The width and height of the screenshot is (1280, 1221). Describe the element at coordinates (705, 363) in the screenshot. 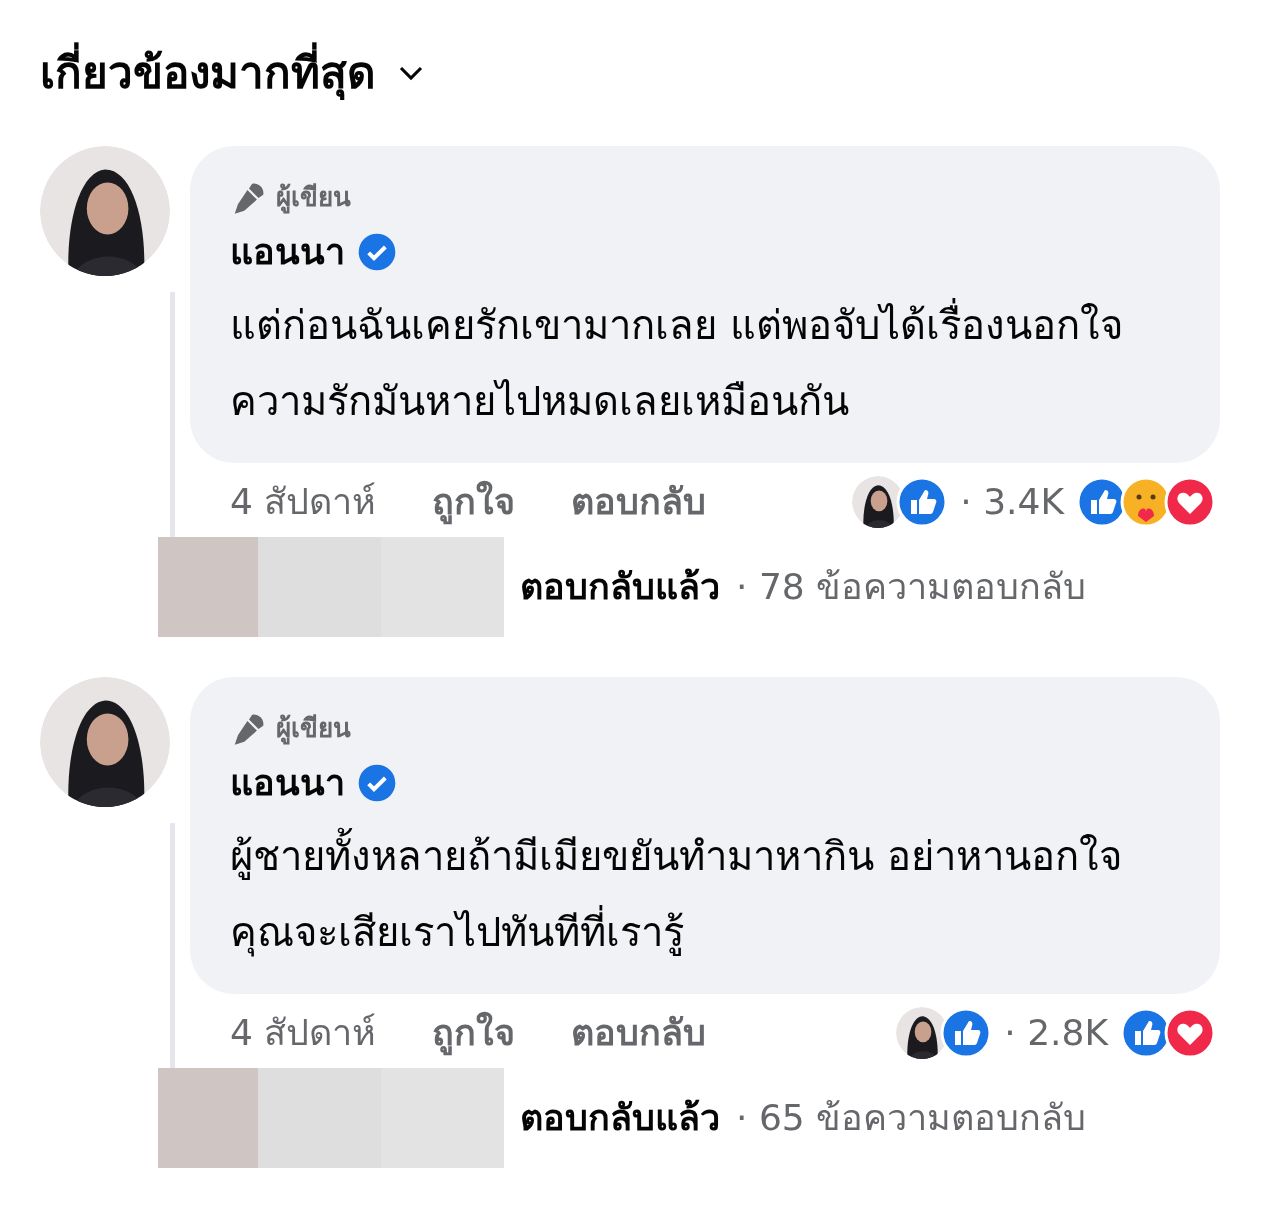

I see `comment-text: แต่ก่อนฉันเคยรักเขามากเลย แต่พอจับได้เรื่องนอกใจความรักมันหายไปหมดเลยเหมือนกัน` at that location.